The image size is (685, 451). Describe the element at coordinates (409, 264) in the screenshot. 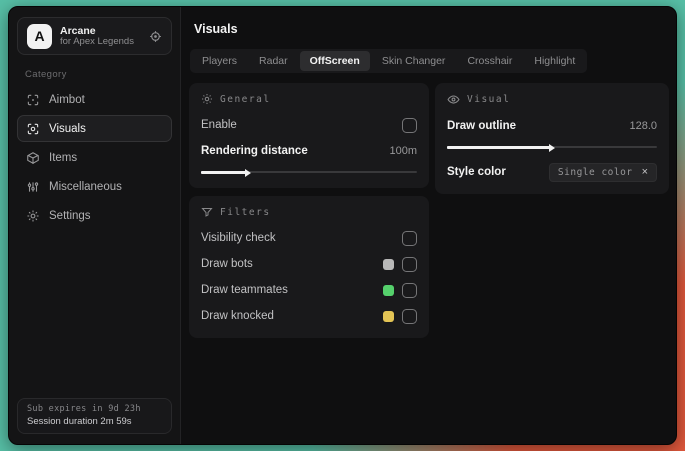

I see `draw-bots-checkbox` at that location.